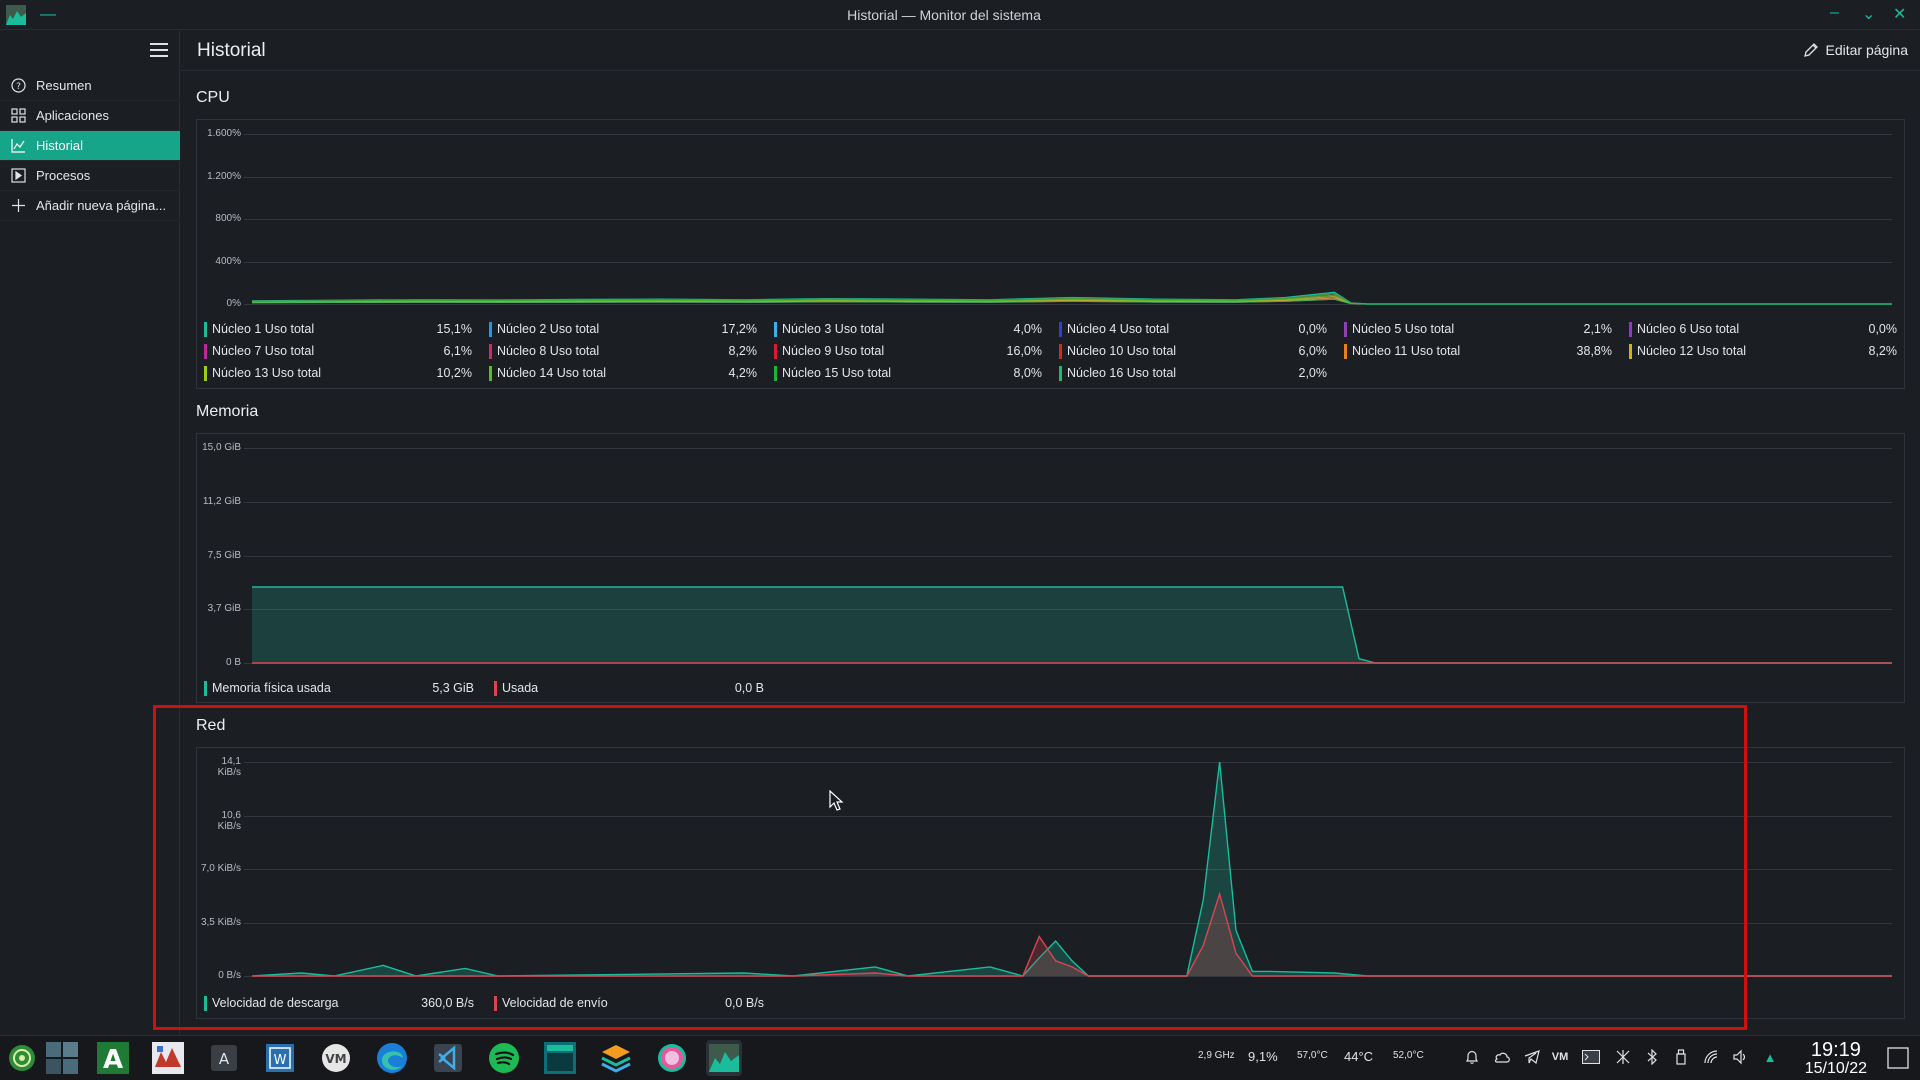 The width and height of the screenshot is (1920, 1080). What do you see at coordinates (168, 1058) in the screenshot?
I see `image-app-icon` at bounding box center [168, 1058].